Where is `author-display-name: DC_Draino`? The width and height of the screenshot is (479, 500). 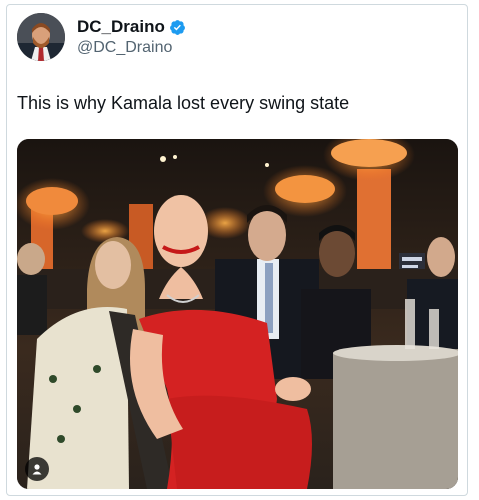
author-display-name: DC_Draino is located at coordinates (121, 27).